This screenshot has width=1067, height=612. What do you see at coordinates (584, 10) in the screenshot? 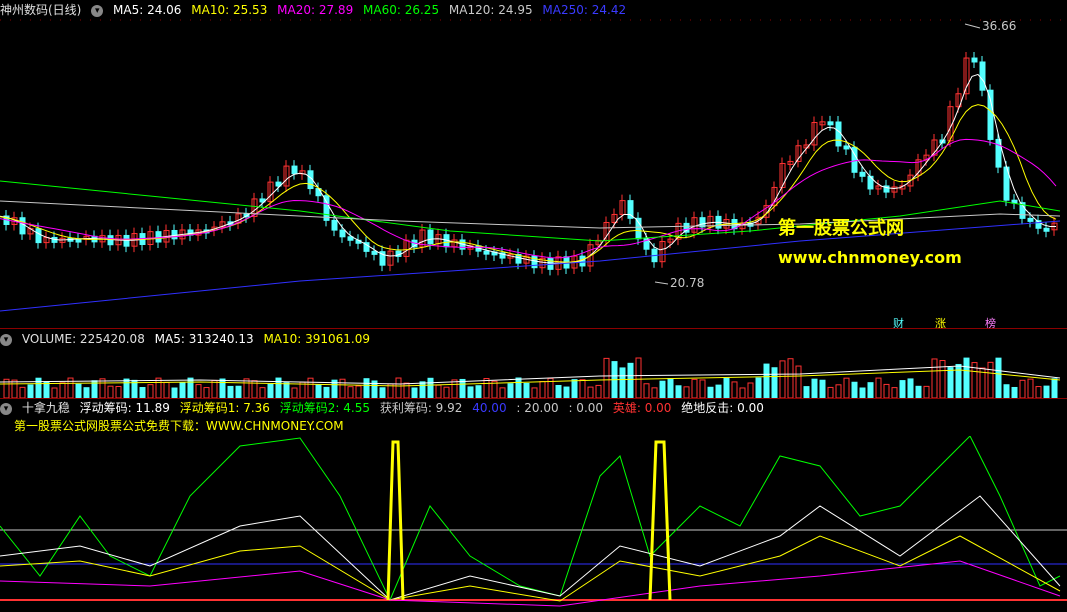
I see `ma250-label: MA250: 24.42` at bounding box center [584, 10].